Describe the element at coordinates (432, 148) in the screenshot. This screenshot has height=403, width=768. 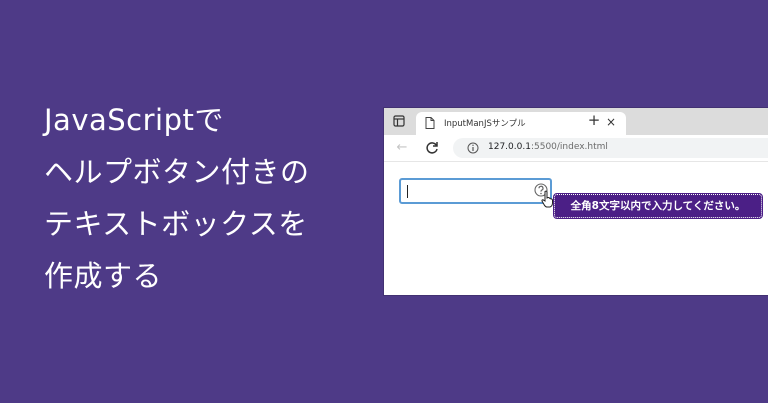
I see `reload-icon` at that location.